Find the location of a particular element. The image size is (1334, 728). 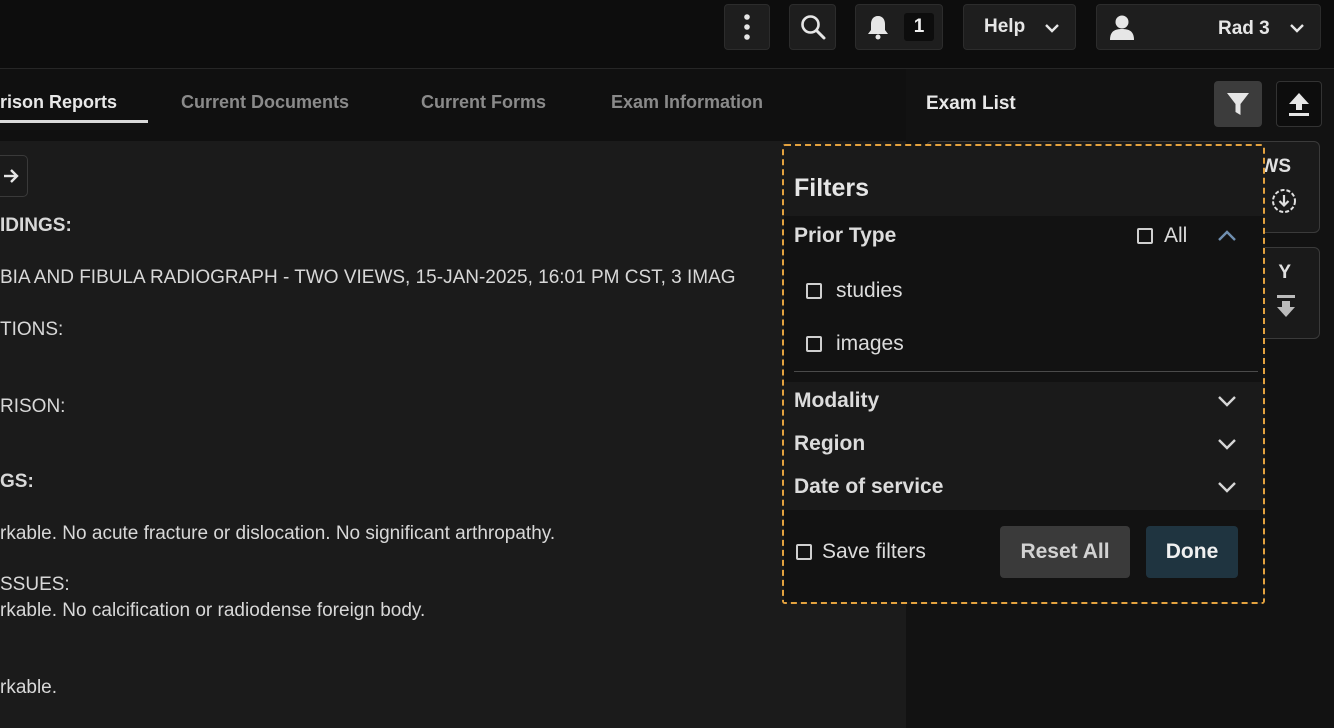

save-filters-checkbox is located at coordinates (804, 552).